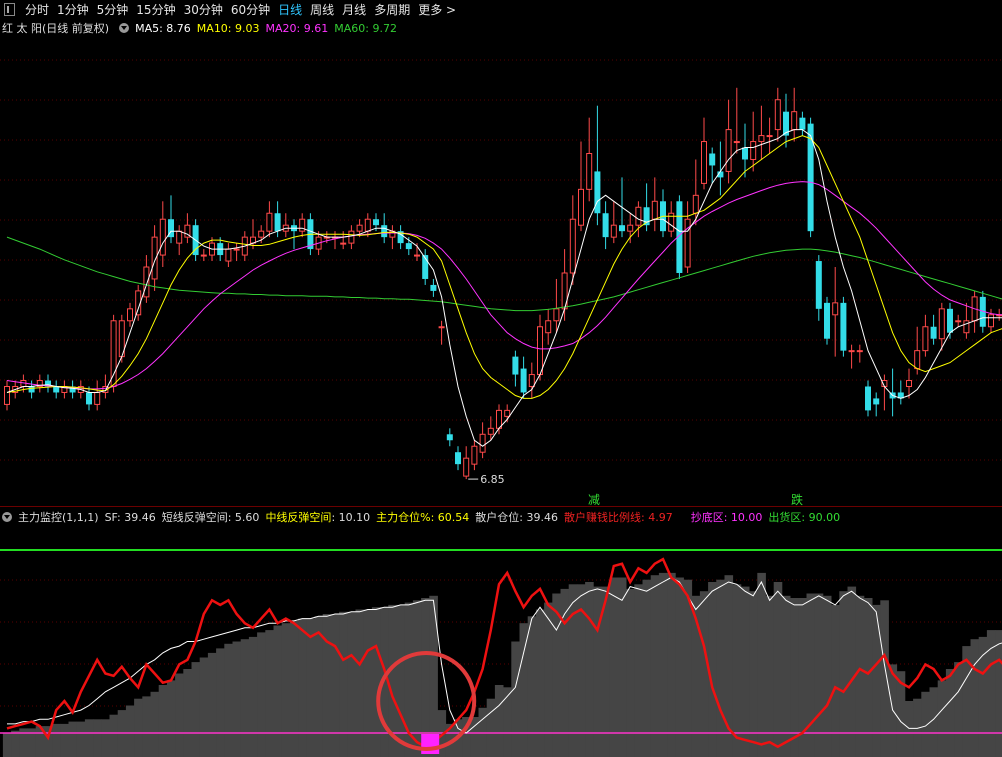  I want to click on tab-multi-period: 多周期, so click(392, 9).